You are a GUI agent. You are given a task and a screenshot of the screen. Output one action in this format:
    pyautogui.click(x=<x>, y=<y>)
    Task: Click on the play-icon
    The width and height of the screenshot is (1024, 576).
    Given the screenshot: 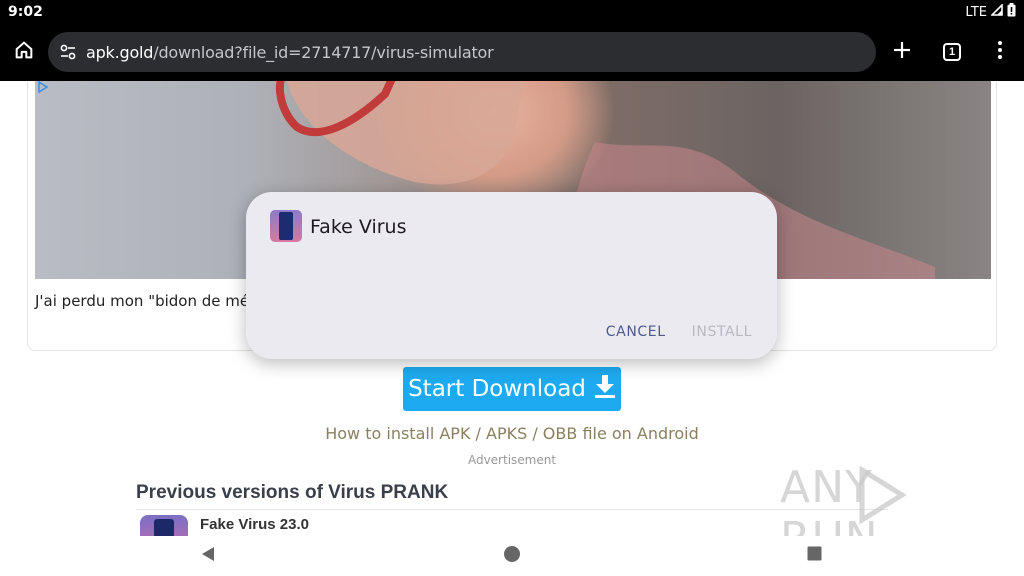 What is the action you would take?
    pyautogui.click(x=883, y=495)
    